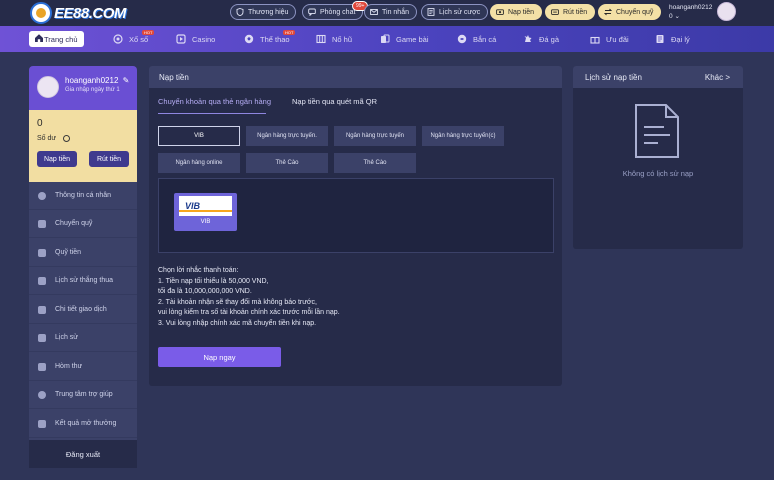  Describe the element at coordinates (500, 12) in the screenshot. I see `deposit-icon` at that location.